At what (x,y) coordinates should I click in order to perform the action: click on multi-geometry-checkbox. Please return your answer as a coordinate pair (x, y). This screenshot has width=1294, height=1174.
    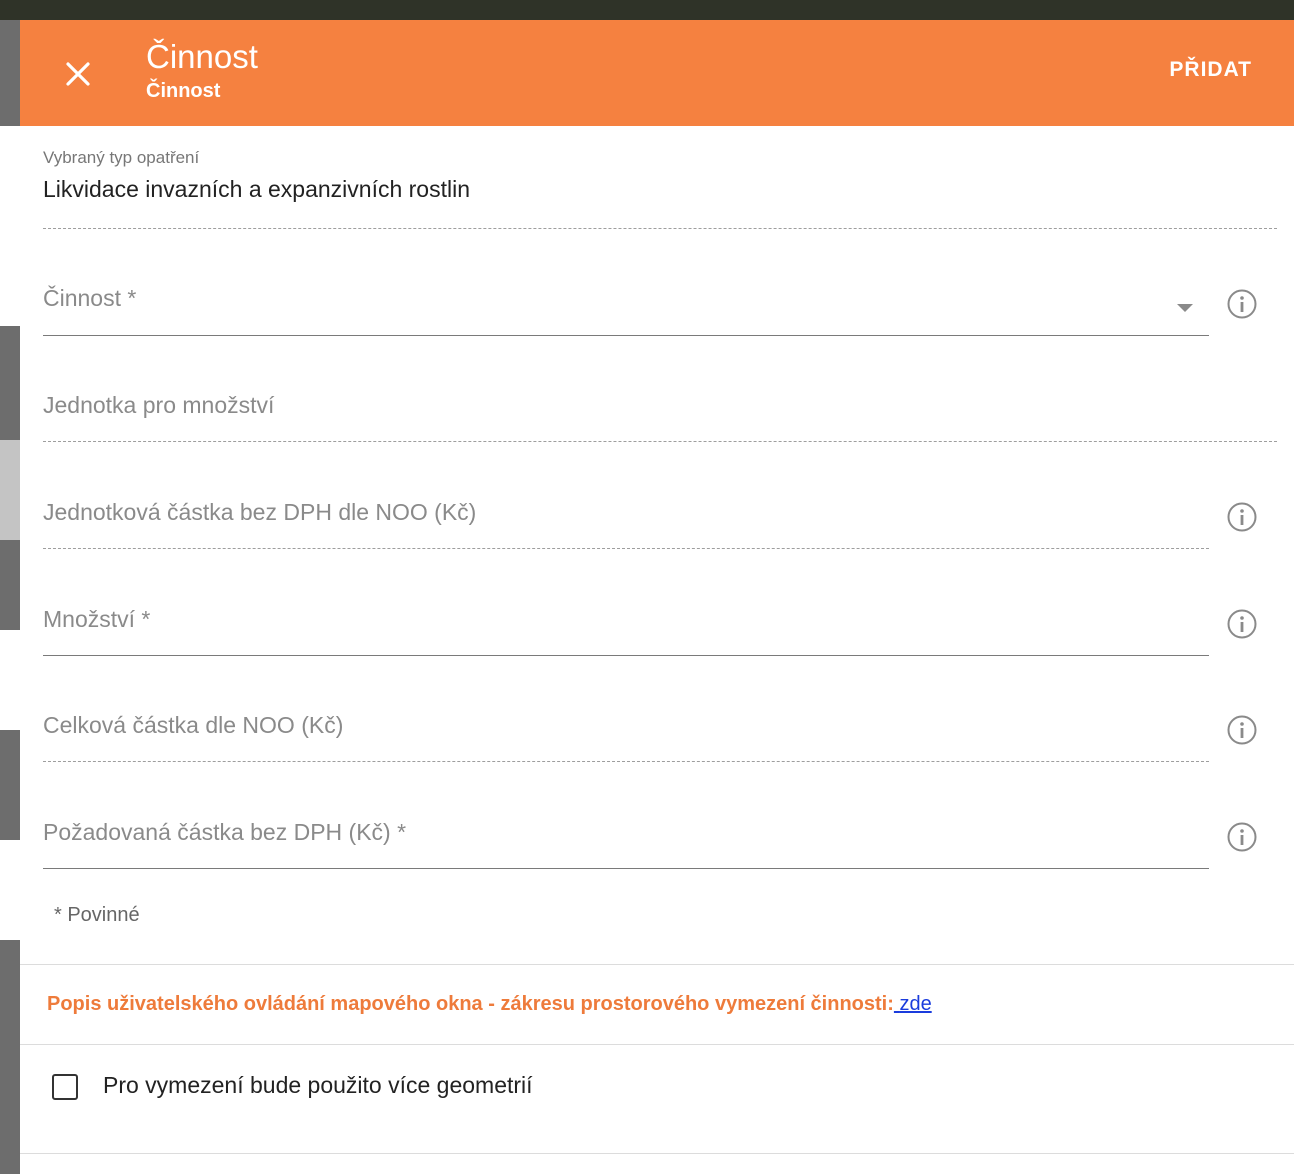
    Looking at the image, I should click on (65, 1087).